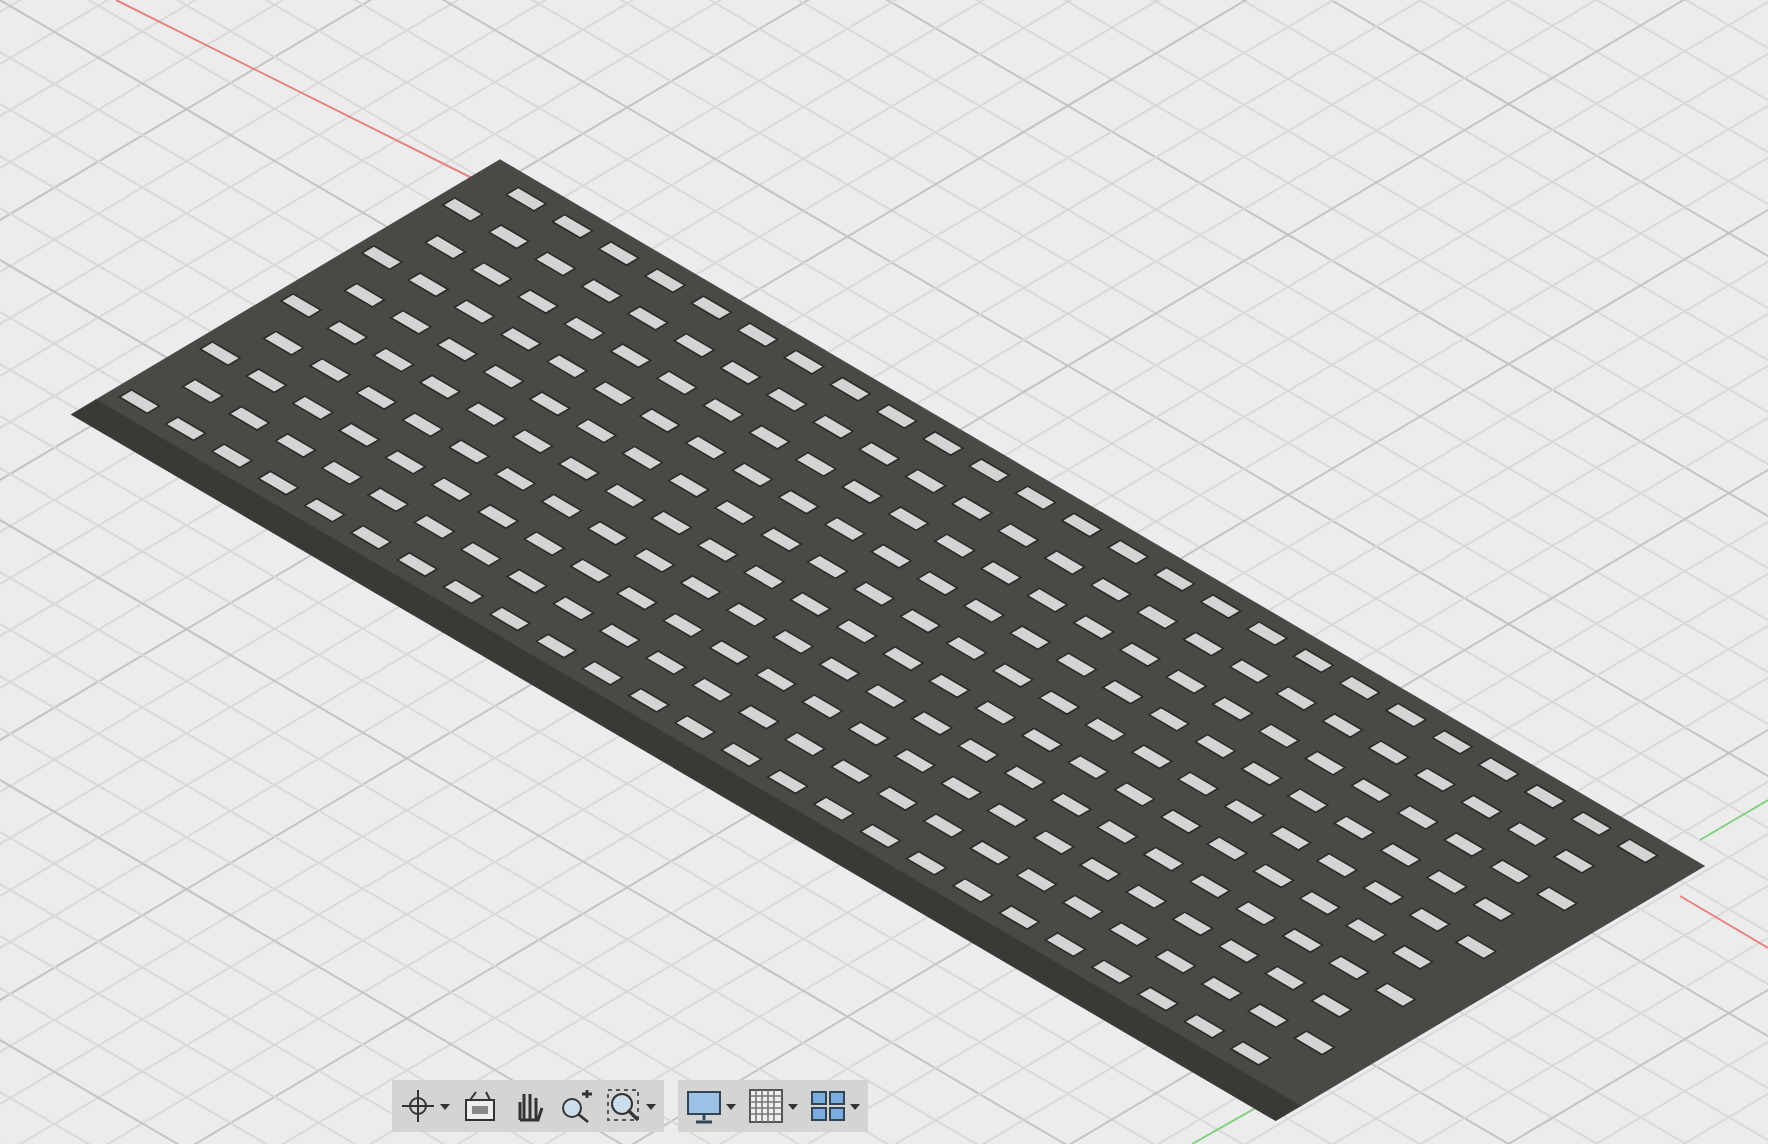 Image resolution: width=1768 pixels, height=1144 pixels. I want to click on orbit-icon, so click(418, 1106).